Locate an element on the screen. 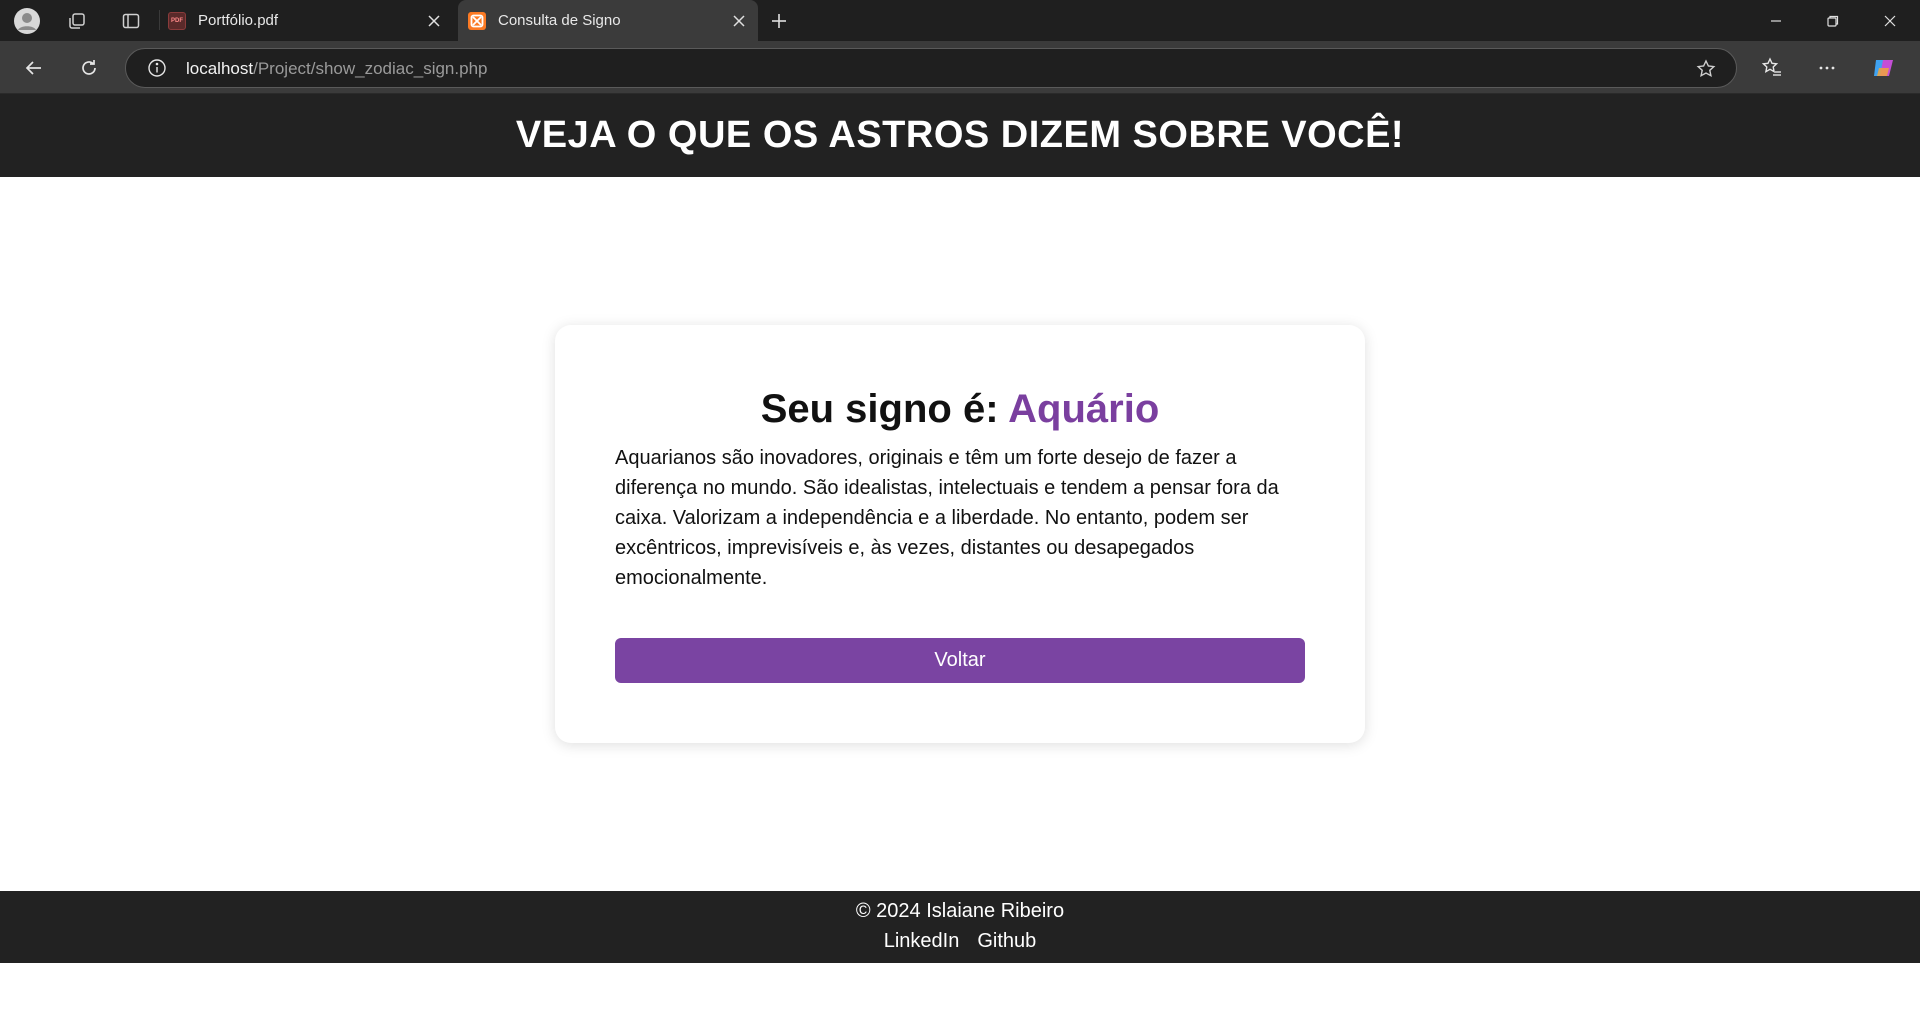 This screenshot has width=1920, height=1020. new-tab-plus-icon is located at coordinates (779, 21).